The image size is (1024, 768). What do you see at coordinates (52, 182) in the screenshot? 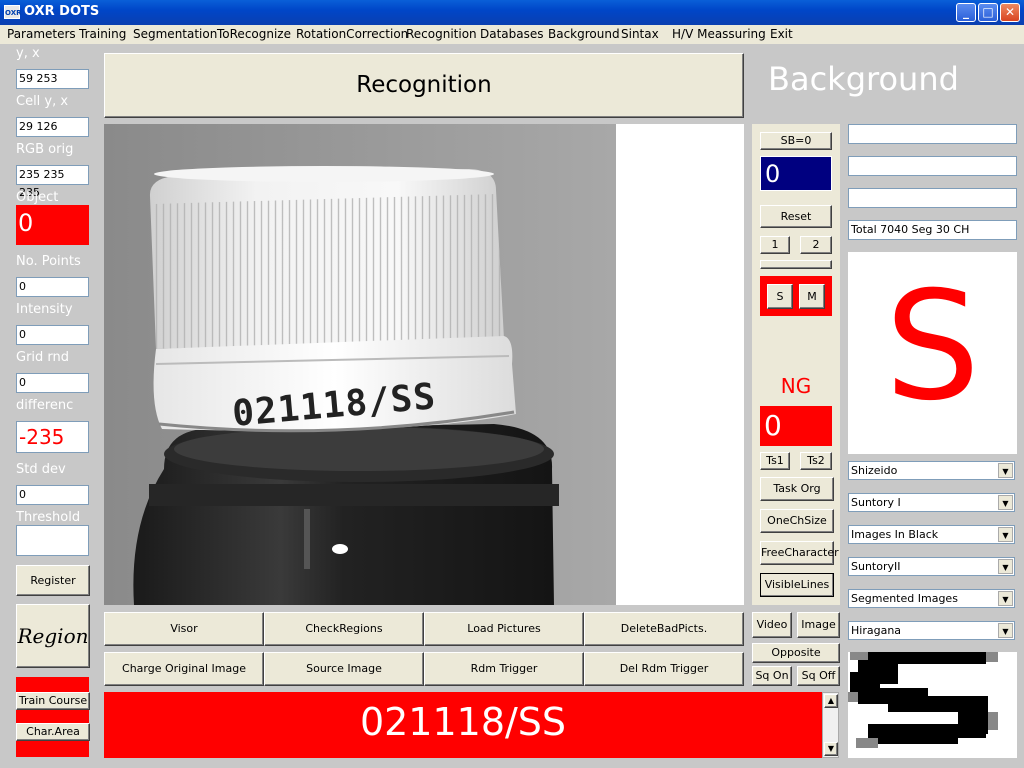
I see `rgb-field: 235 235 235` at bounding box center [52, 182].